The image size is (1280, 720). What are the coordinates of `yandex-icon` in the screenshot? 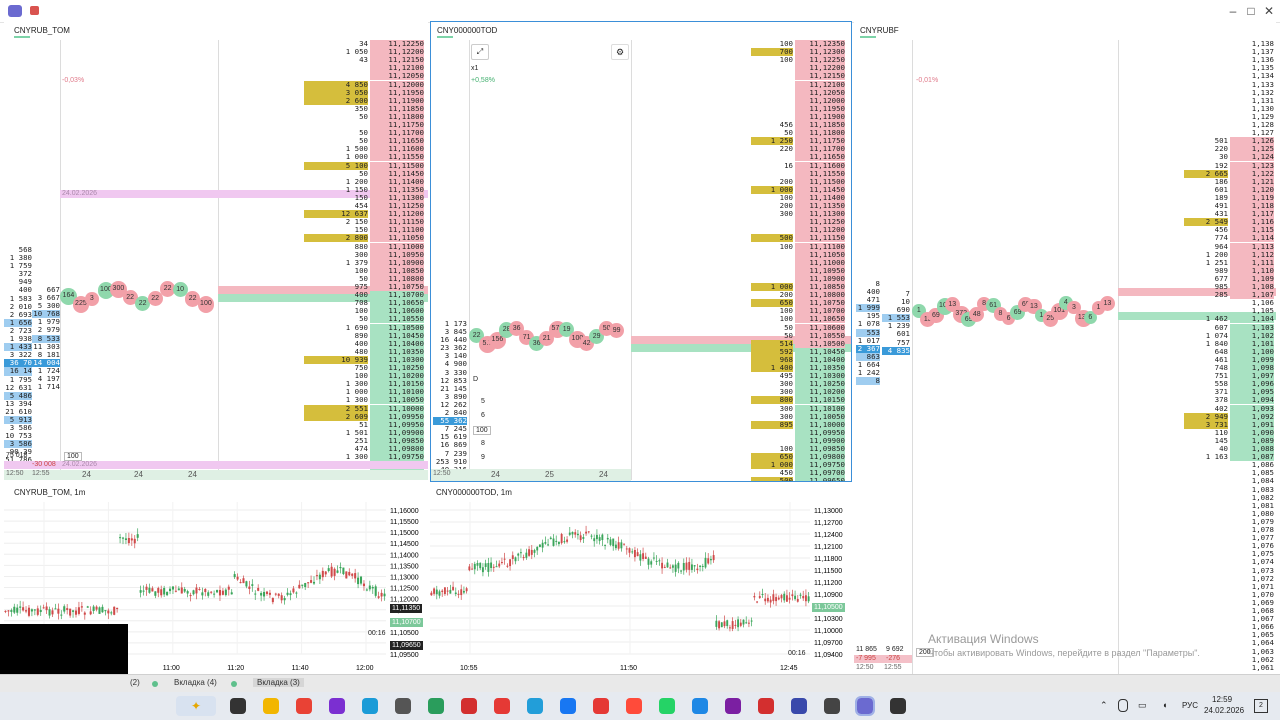 It's located at (601, 706).